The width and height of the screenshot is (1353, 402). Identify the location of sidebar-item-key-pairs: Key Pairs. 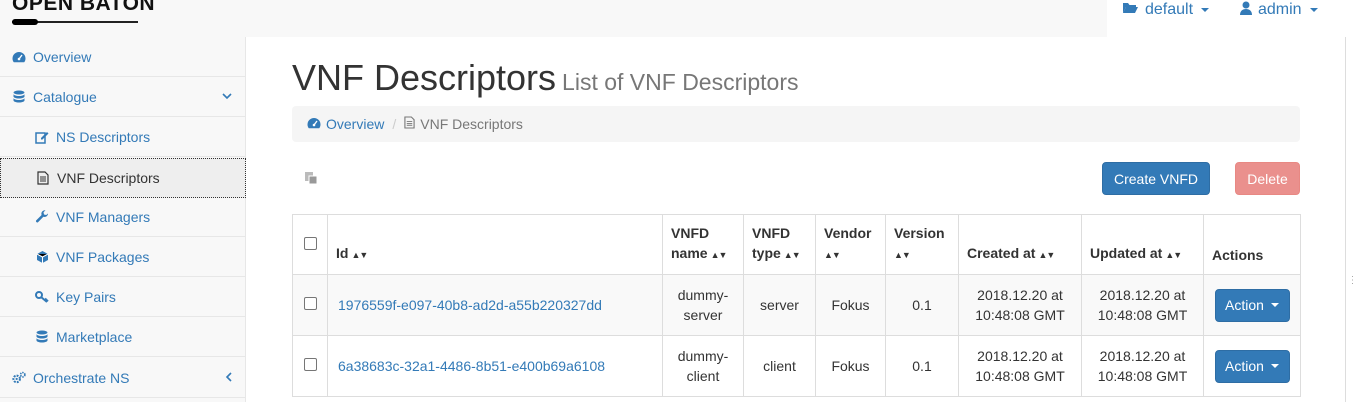
(123, 297).